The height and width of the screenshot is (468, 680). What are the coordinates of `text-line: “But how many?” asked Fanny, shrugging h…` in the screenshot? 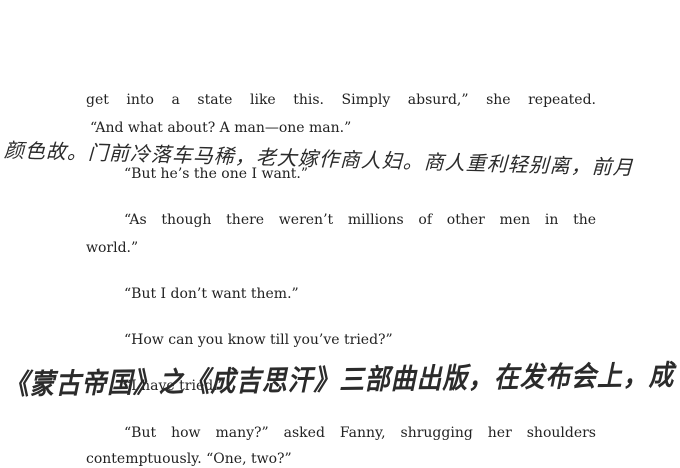 It's located at (360, 433).